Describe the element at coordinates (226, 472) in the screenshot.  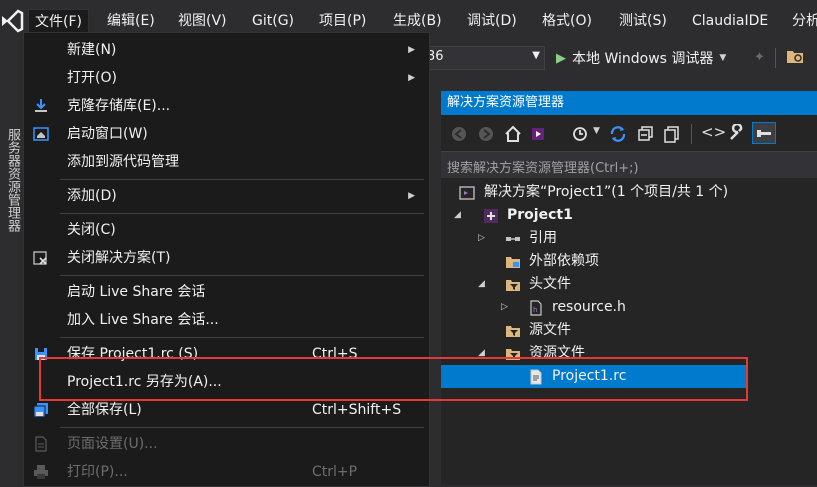
I see `menu-item-print: 打印(P)... Ctrl+P` at that location.